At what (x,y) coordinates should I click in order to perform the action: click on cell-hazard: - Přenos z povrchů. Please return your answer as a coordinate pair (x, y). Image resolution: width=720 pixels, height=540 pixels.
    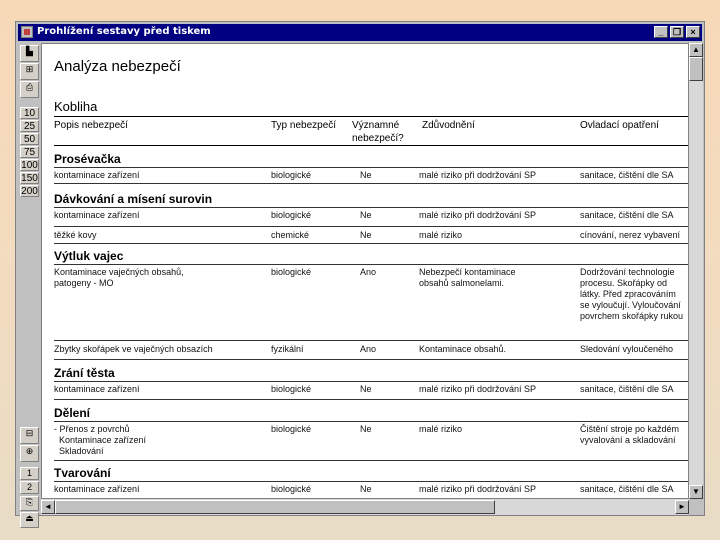
    Looking at the image, I should click on (92, 429).